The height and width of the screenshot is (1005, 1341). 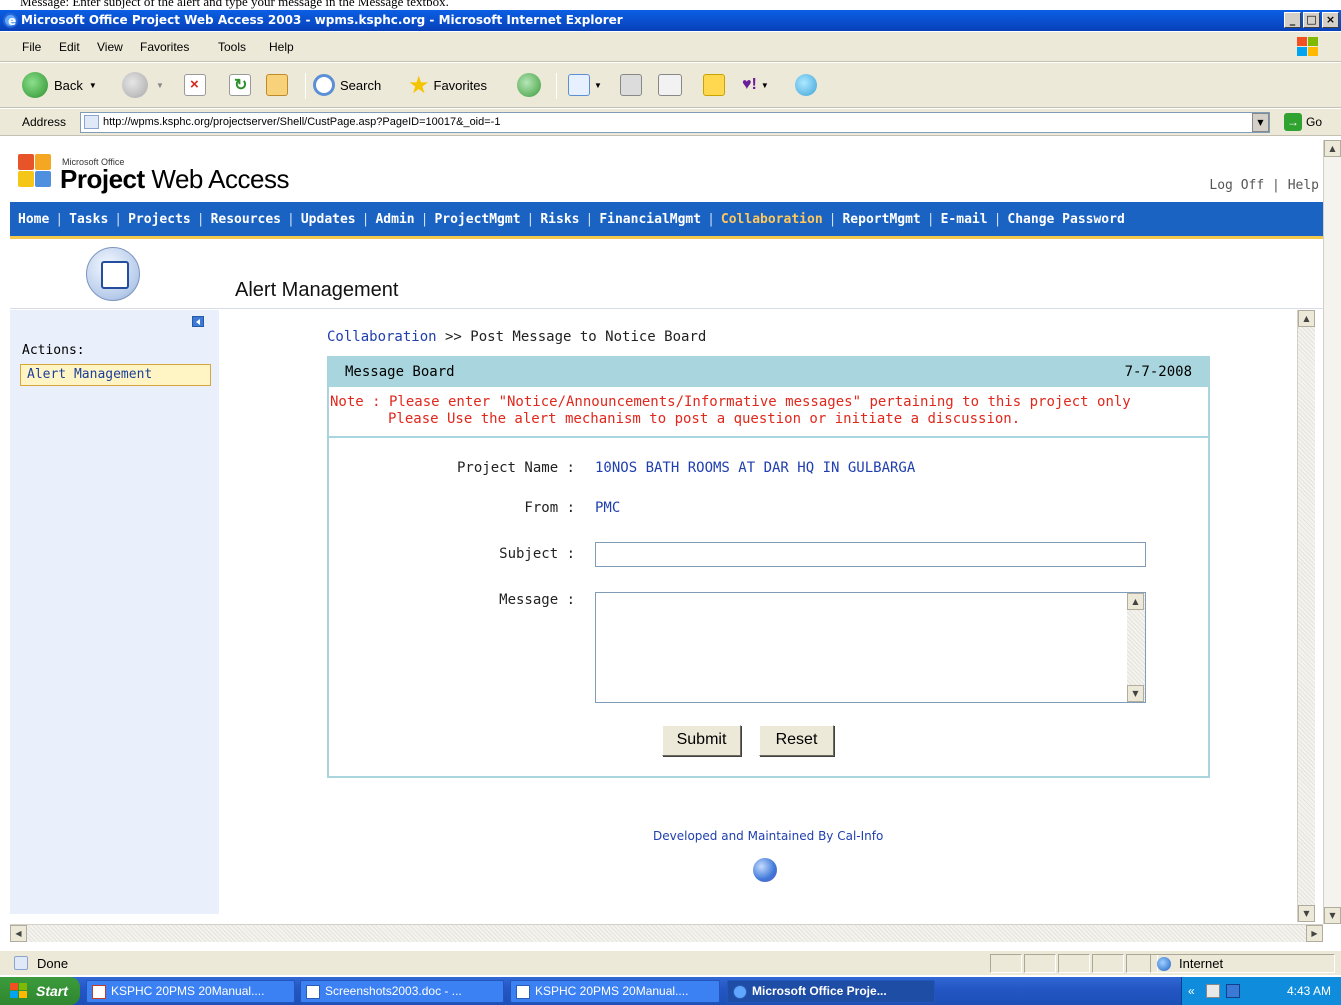 I want to click on back-button: Back ▼, so click(x=59, y=85).